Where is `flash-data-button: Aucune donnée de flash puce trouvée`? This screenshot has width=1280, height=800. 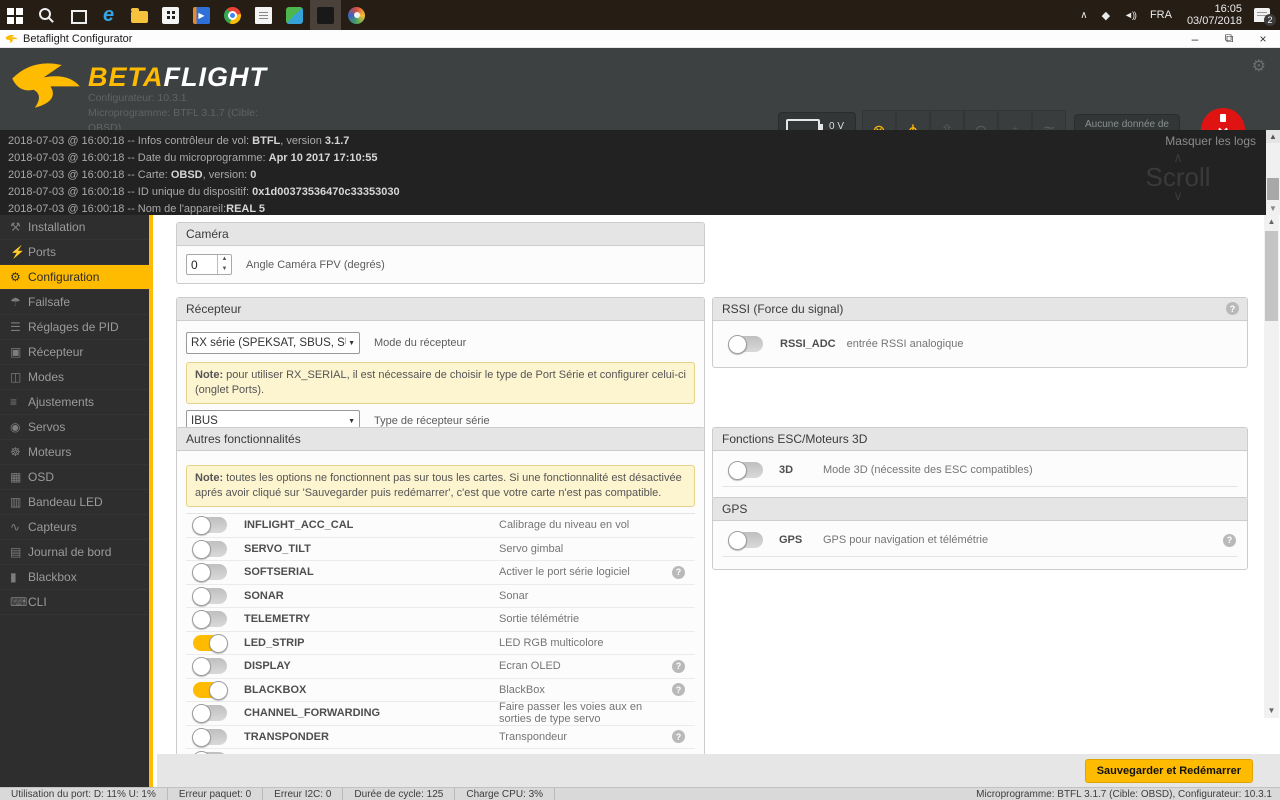
flash-data-button: Aucune donnée de flash puce trouvée is located at coordinates (1127, 122).